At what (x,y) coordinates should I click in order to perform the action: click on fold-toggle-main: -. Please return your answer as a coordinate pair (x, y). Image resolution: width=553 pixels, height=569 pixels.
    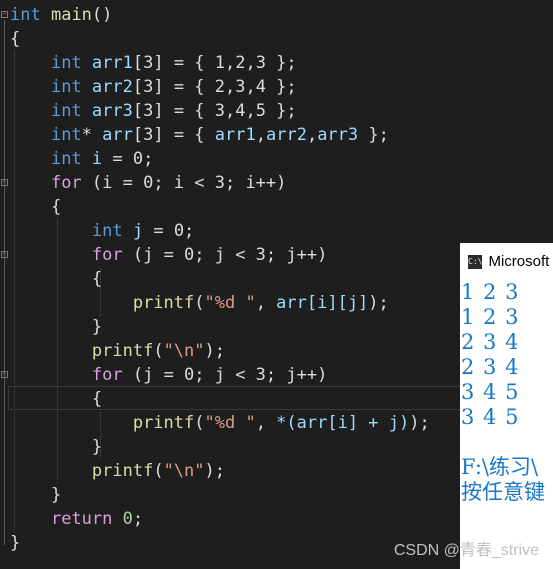
    Looking at the image, I should click on (4, 14).